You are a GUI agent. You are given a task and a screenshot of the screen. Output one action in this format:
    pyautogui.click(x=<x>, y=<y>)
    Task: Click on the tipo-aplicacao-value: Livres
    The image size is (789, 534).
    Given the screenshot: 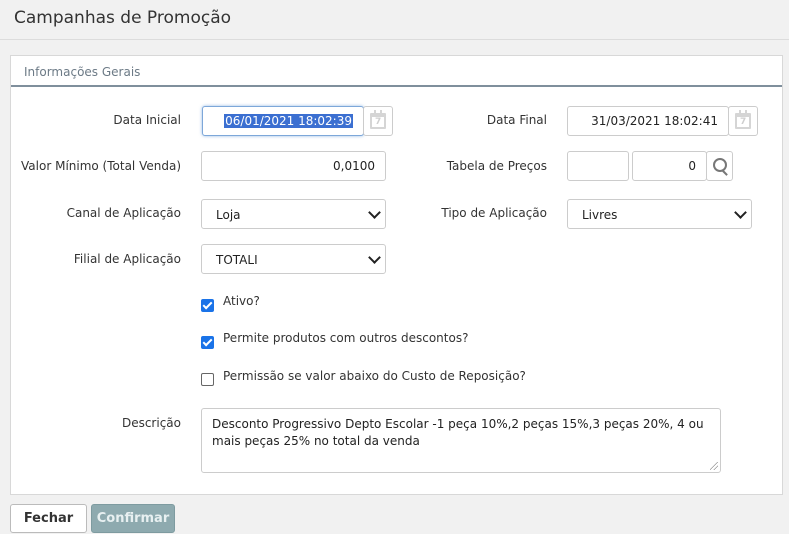 What is the action you would take?
    pyautogui.click(x=600, y=215)
    